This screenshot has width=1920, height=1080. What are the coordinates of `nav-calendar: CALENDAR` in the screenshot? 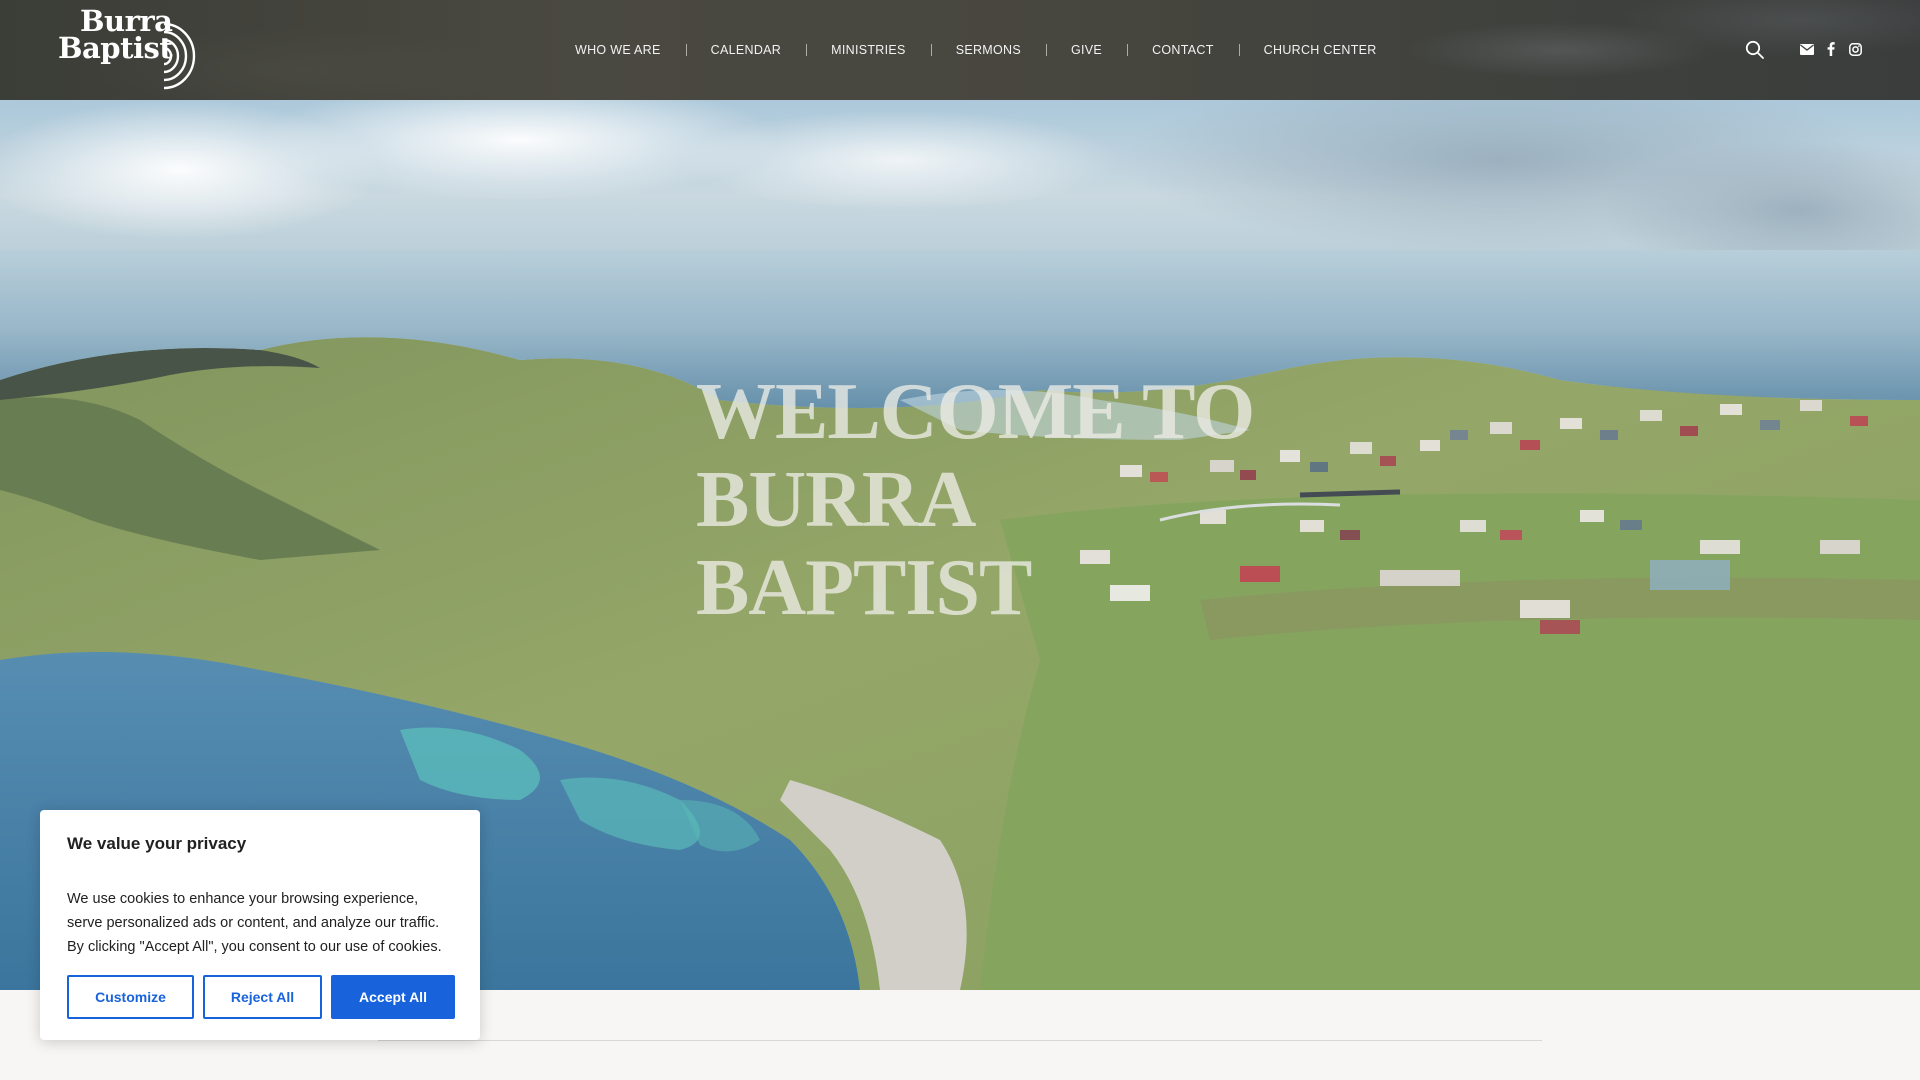 It's located at (745, 50).